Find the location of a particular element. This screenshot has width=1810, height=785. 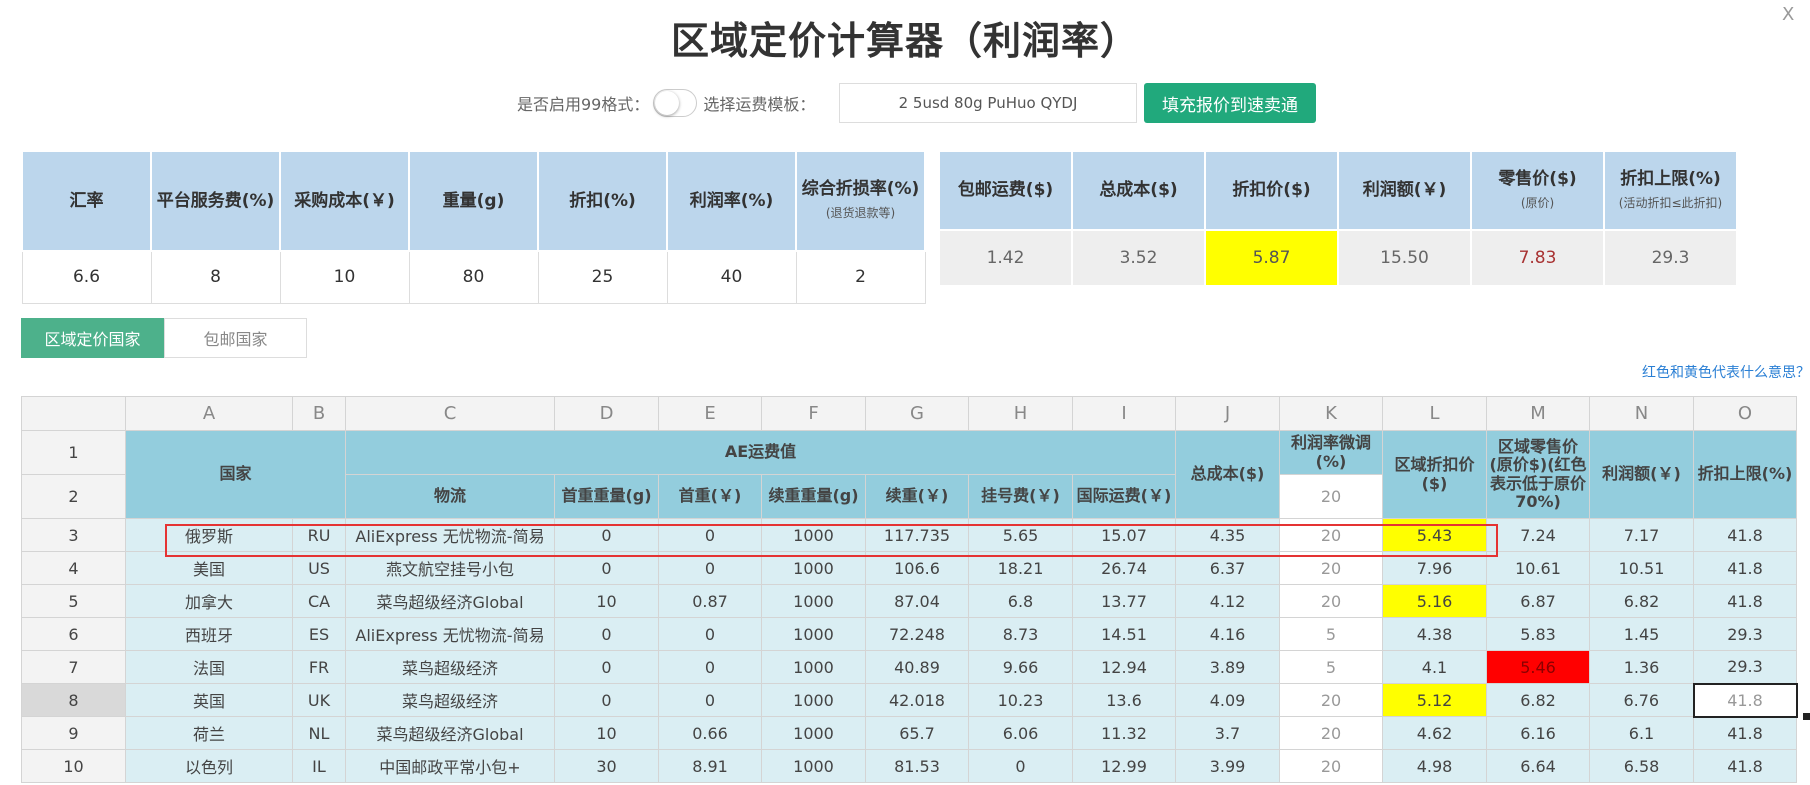

row-number: 9 is located at coordinates (73, 733).